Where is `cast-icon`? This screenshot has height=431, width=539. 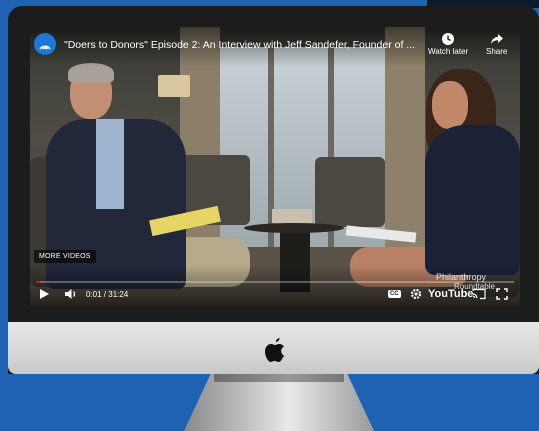 cast-icon is located at coordinates (479, 294).